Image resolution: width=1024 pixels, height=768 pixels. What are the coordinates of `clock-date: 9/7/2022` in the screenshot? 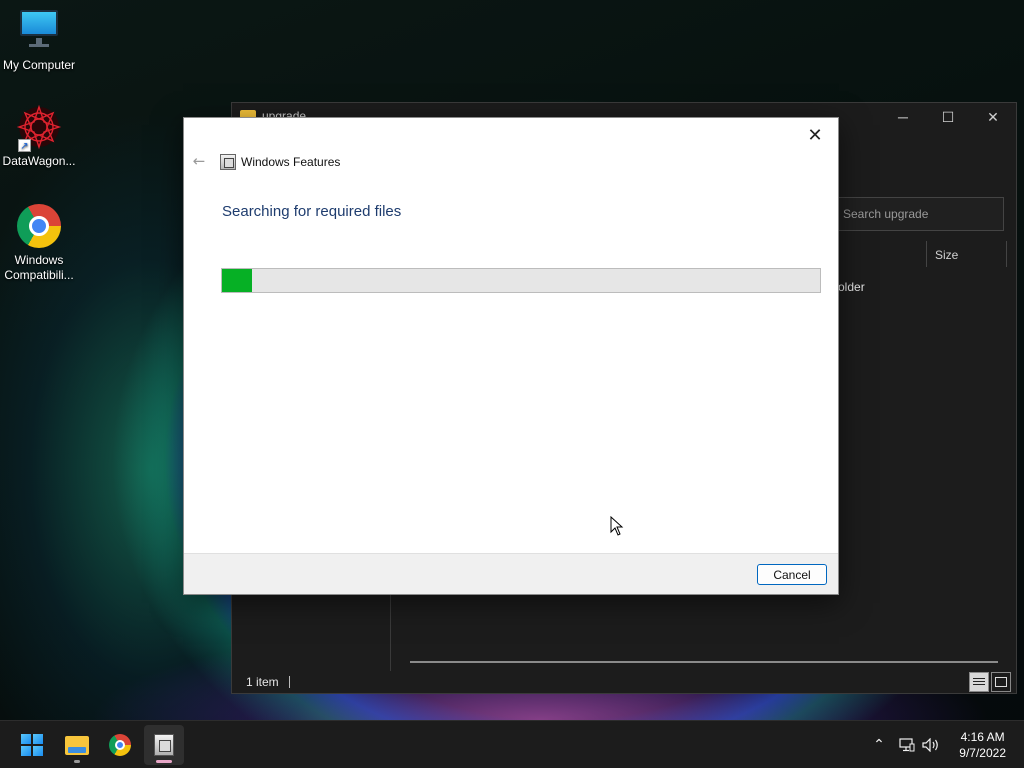 It's located at (982, 753).